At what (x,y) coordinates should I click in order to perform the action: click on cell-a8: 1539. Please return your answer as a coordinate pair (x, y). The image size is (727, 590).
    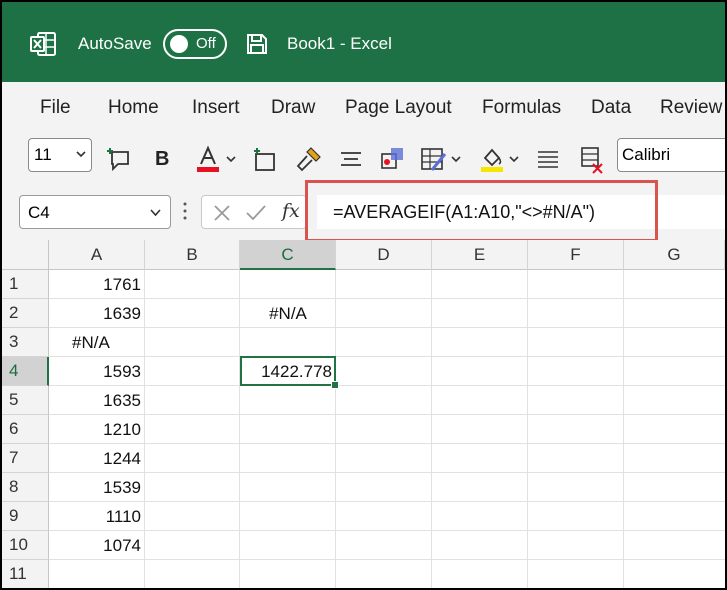
    Looking at the image, I should click on (95, 487).